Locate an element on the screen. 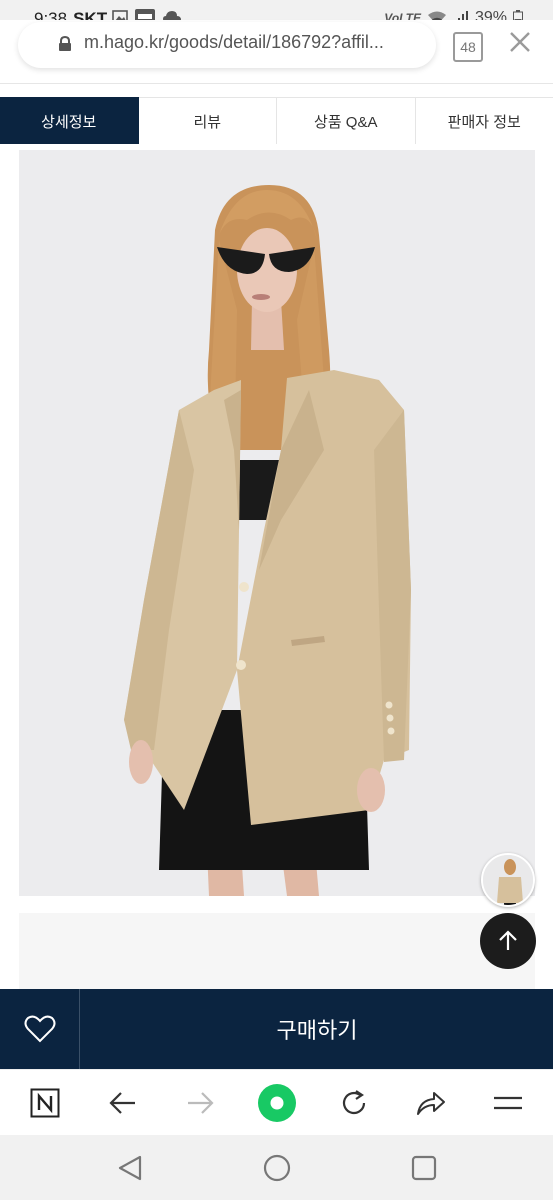 The width and height of the screenshot is (553, 1200). android-recents-button is located at coordinates (424, 1168).